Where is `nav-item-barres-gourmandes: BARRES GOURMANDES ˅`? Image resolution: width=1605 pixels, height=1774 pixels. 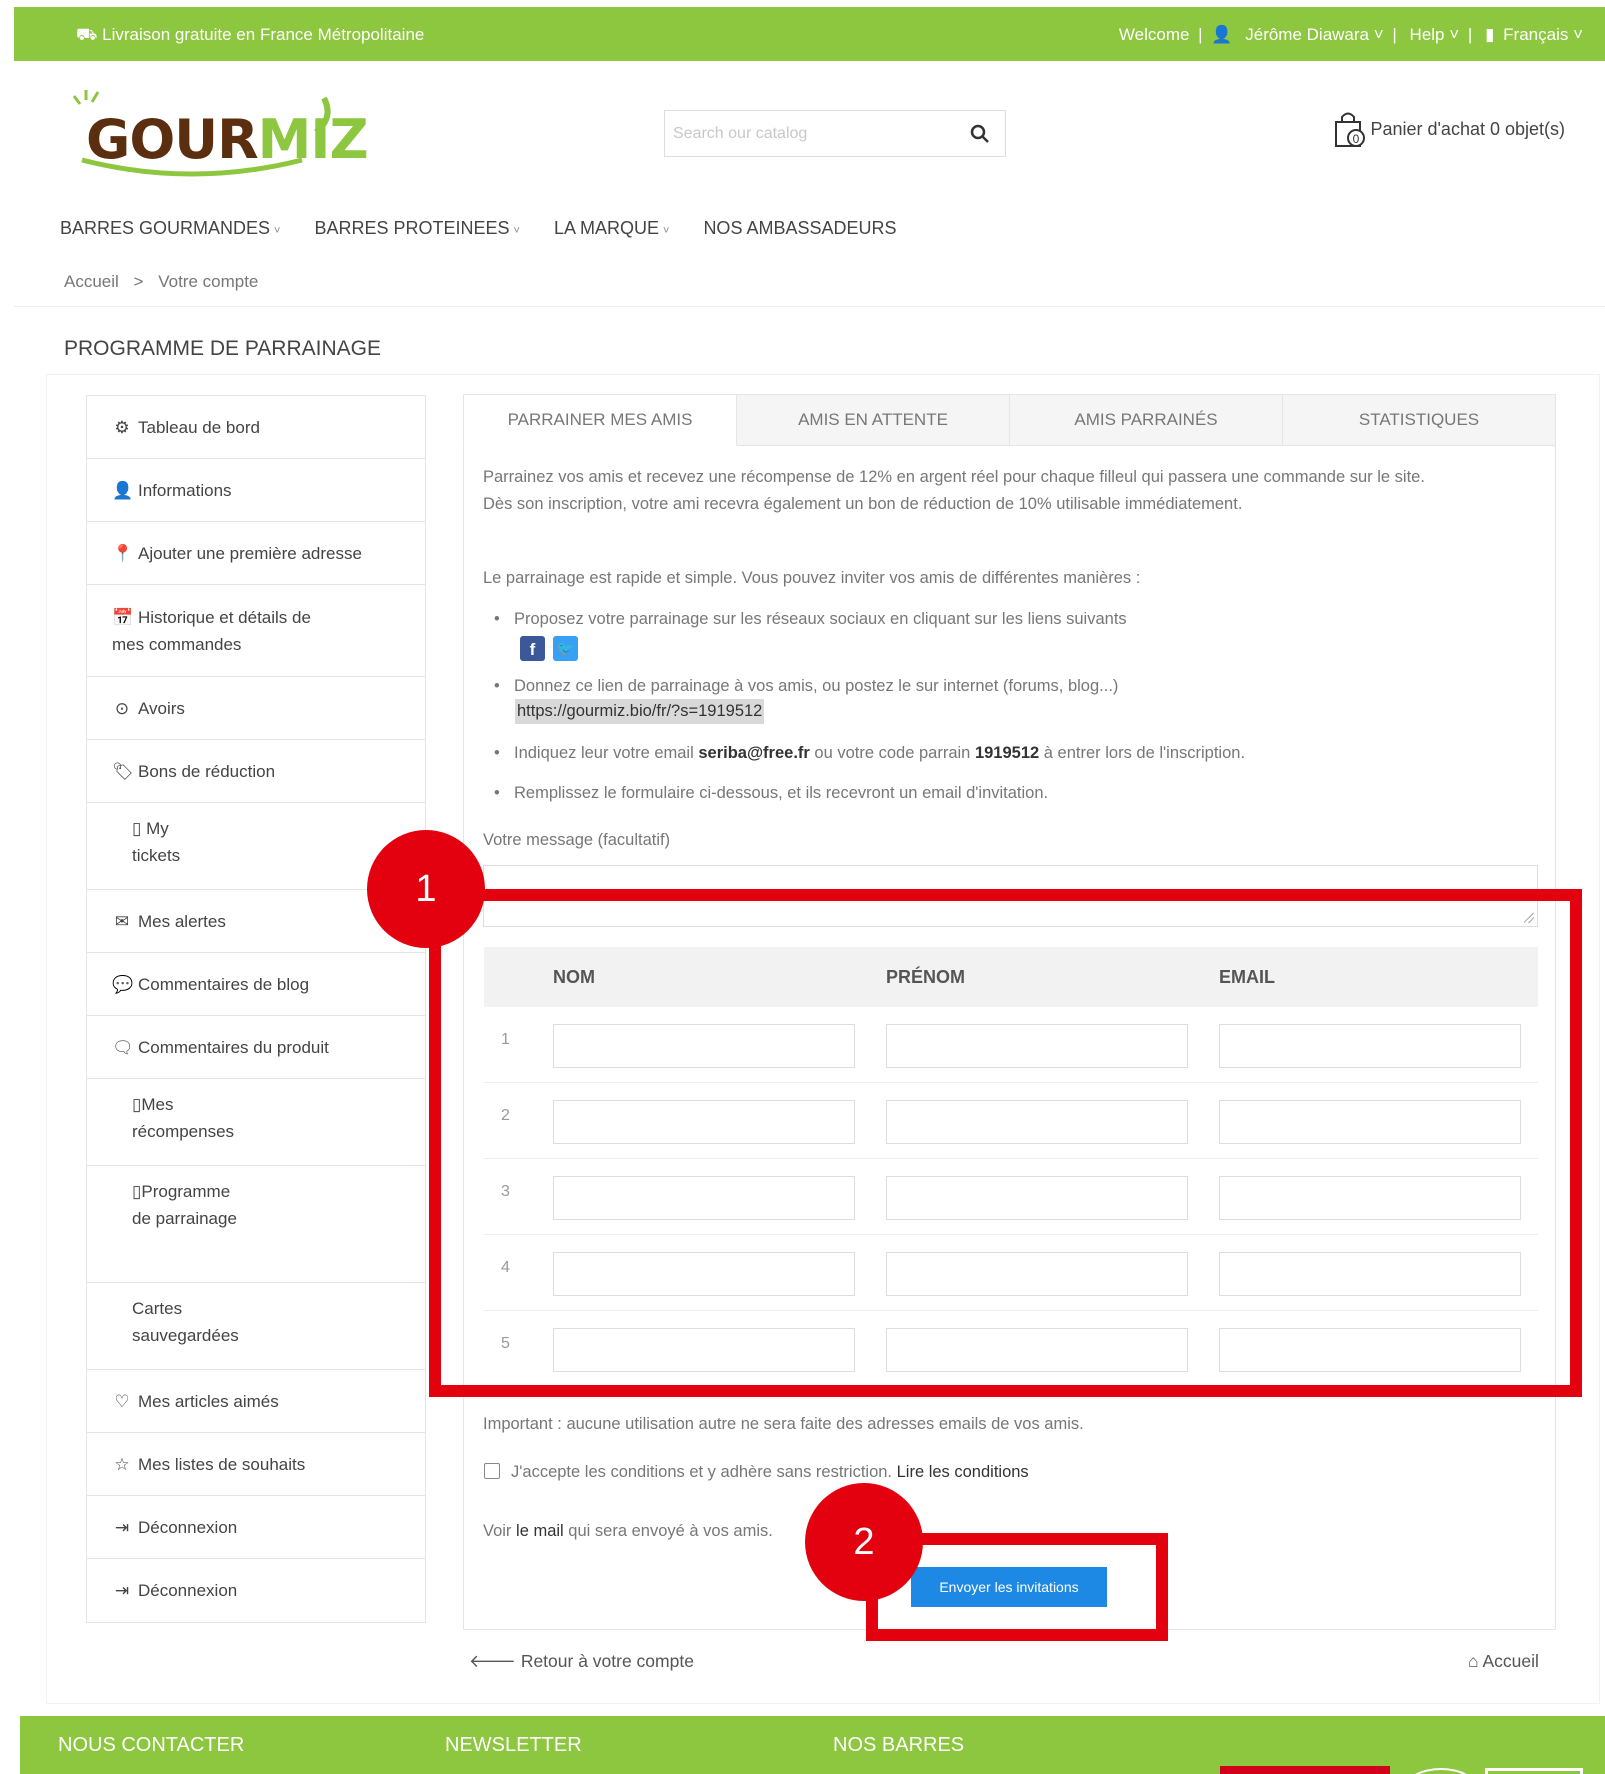 nav-item-barres-gourmandes: BARRES GOURMANDES ˅ is located at coordinates (170, 228).